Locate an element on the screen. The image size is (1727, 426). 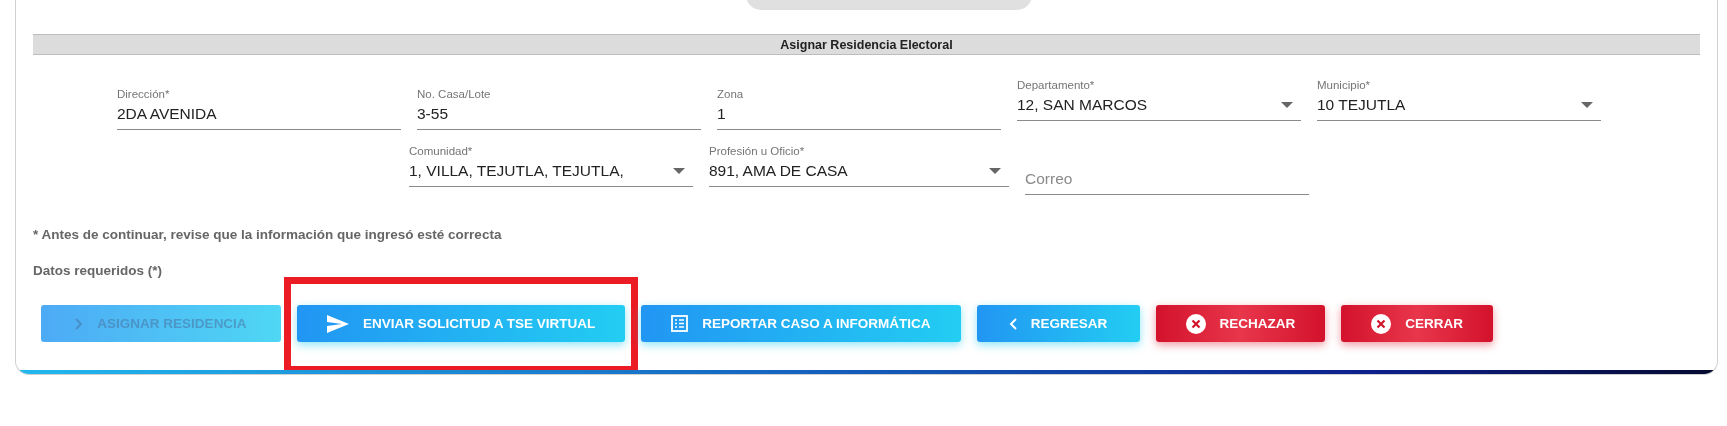
input-field: Dirección* 2DA AVENIDA is located at coordinates (259, 109).